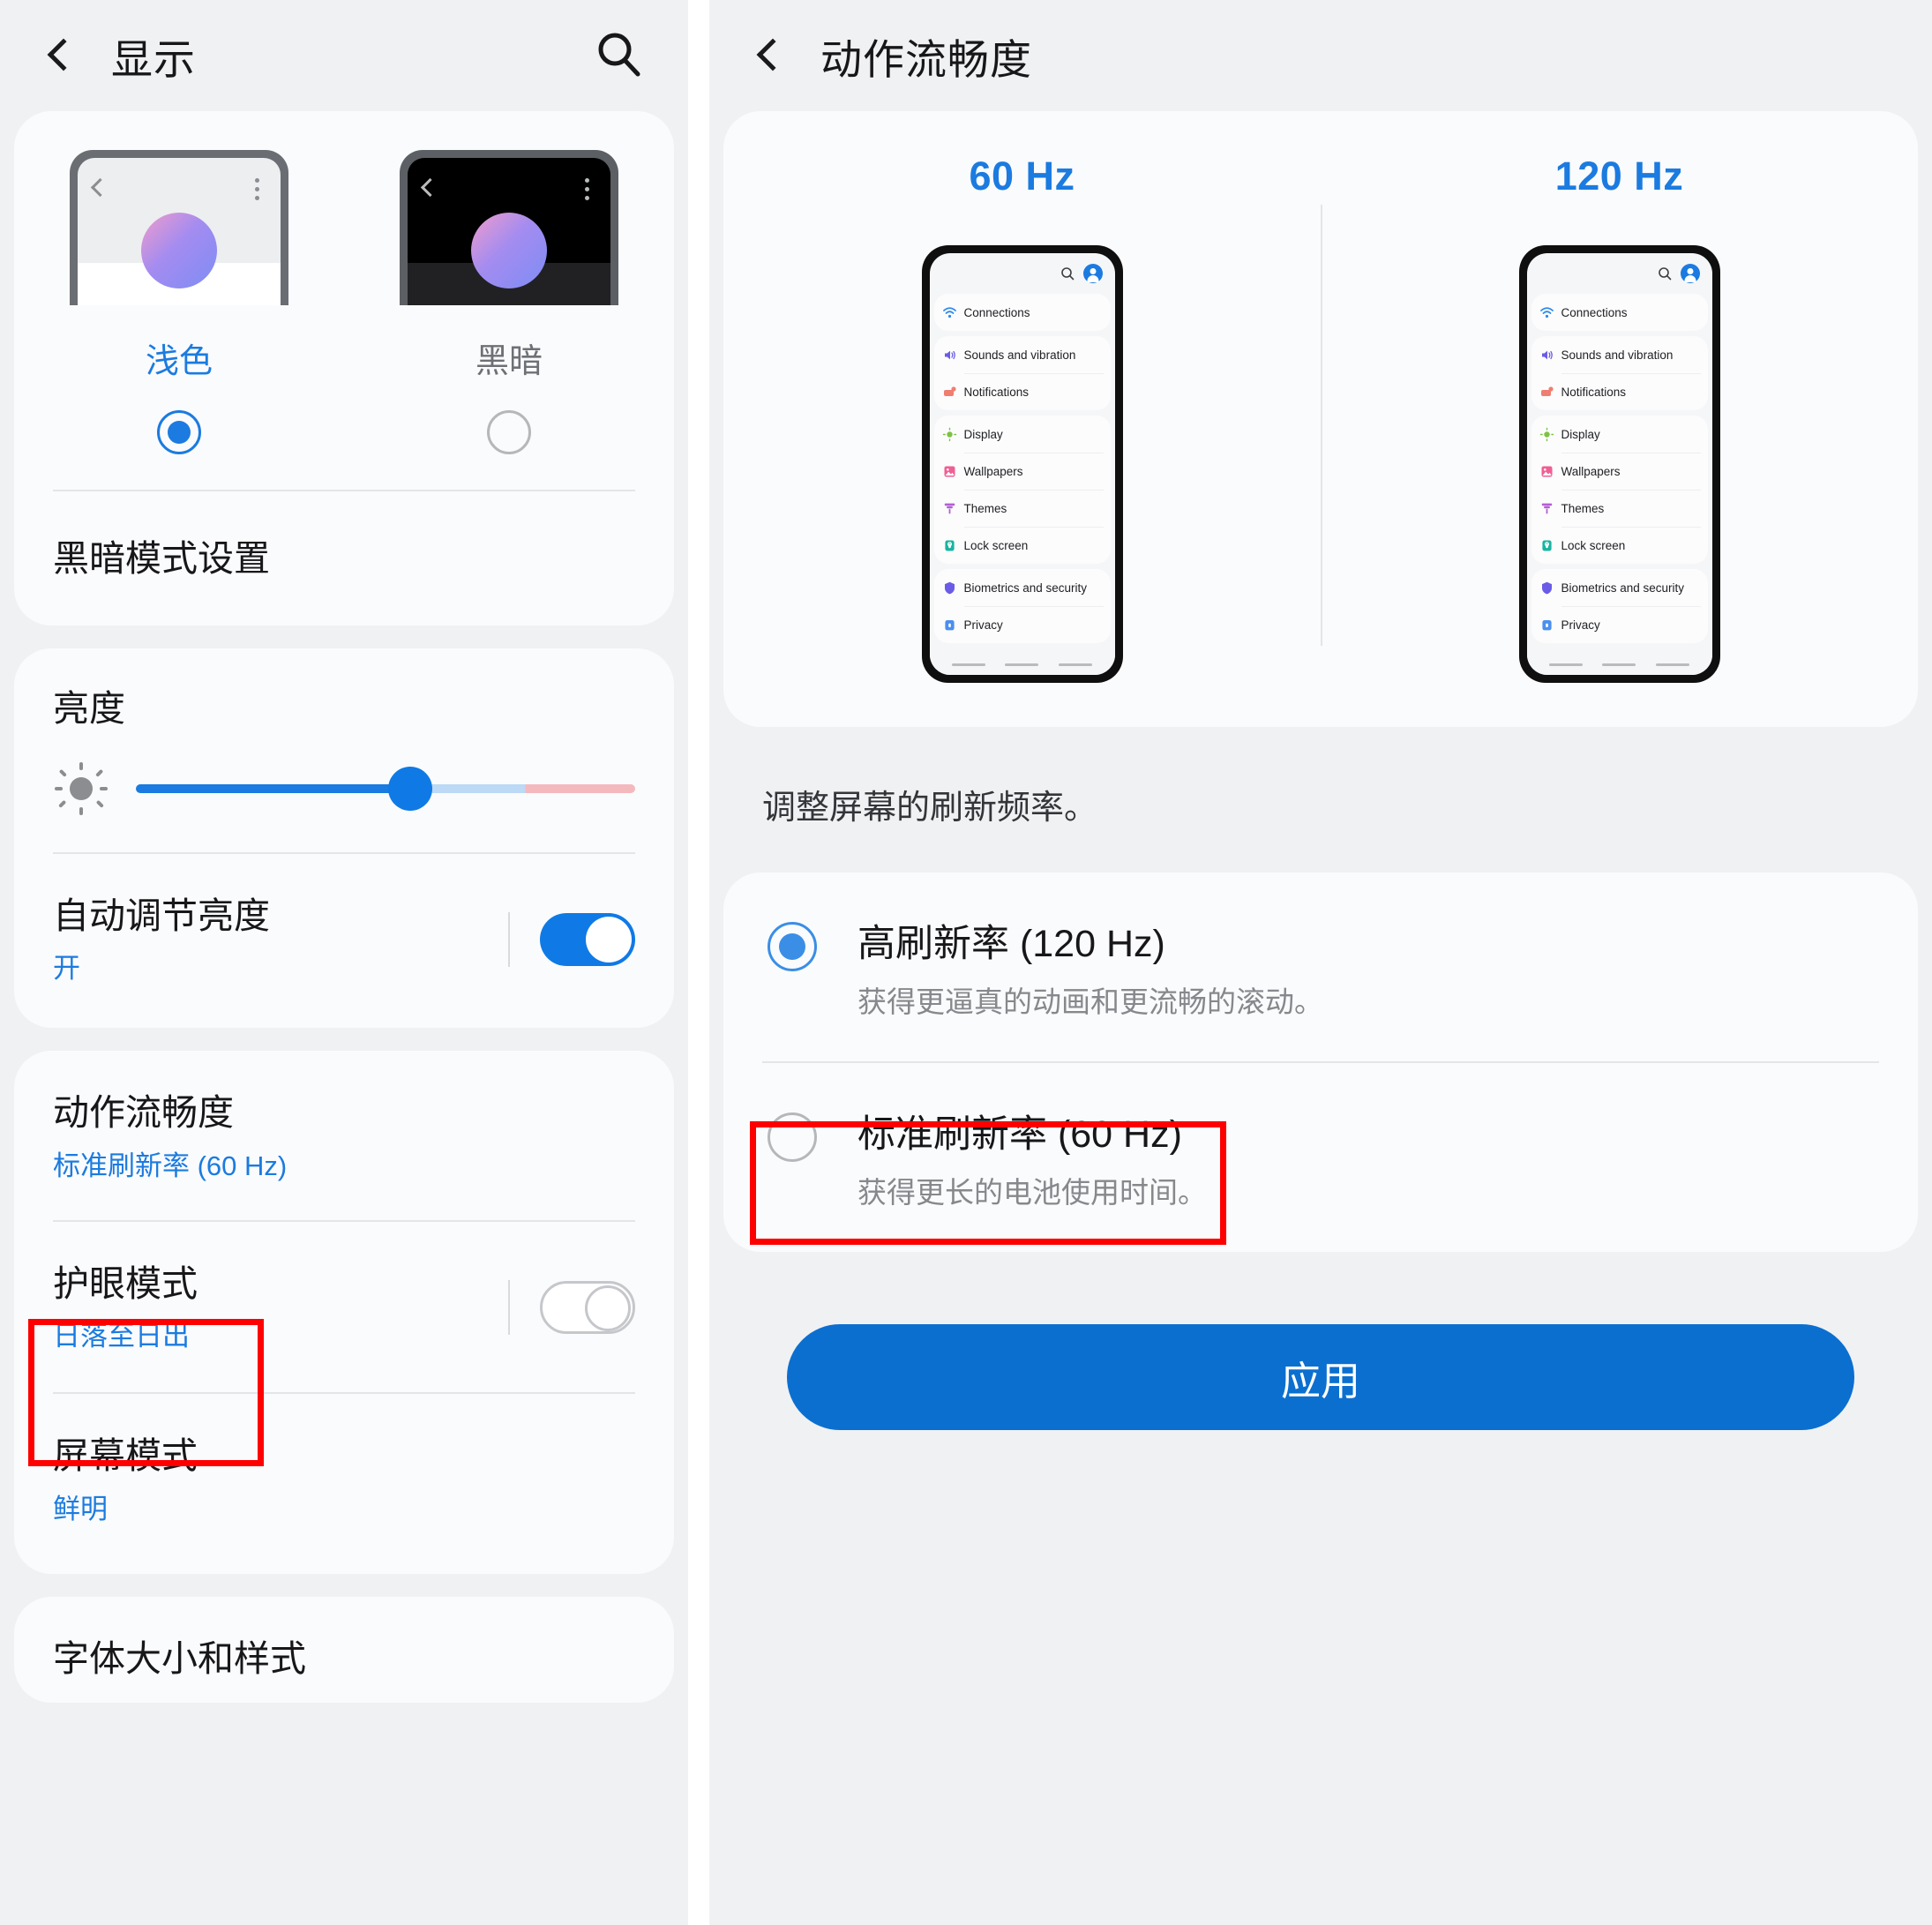  What do you see at coordinates (344, 1650) in the screenshot?
I see `font-size-row: 字体大小和样式` at bounding box center [344, 1650].